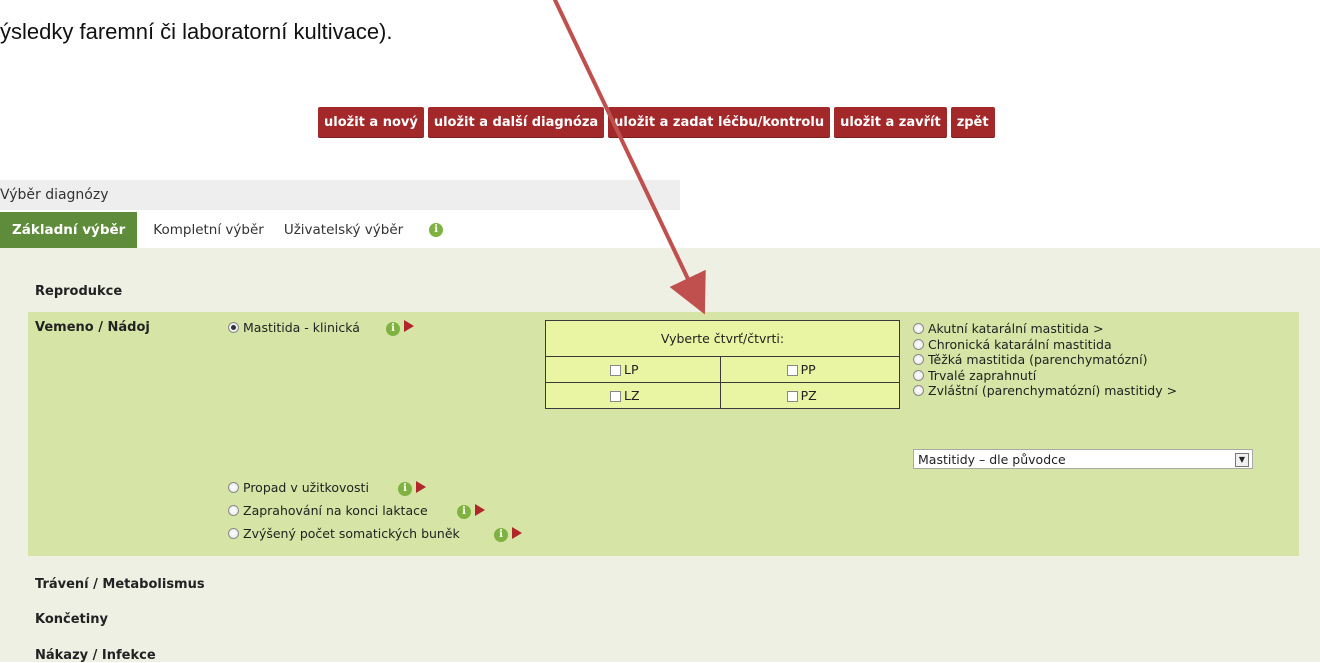 The image size is (1320, 663). I want to click on quarter-lz: LZ, so click(633, 395).